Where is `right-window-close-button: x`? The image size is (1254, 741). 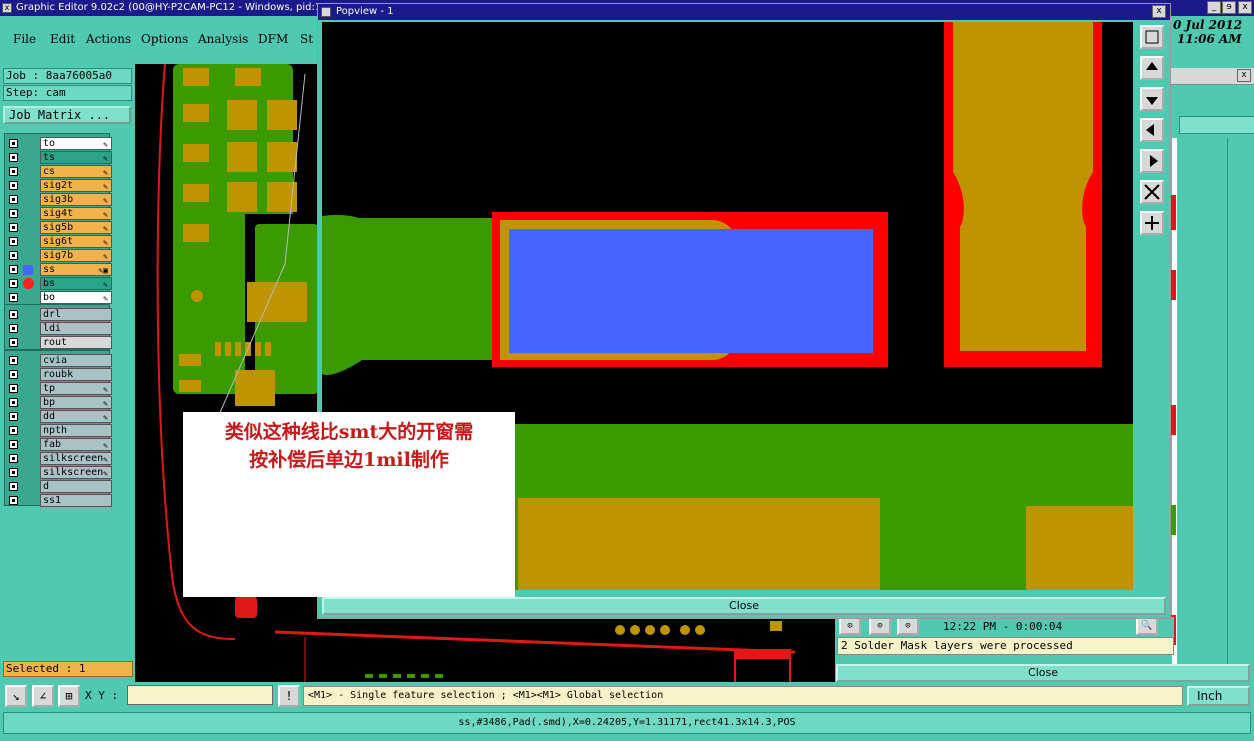 right-window-close-button: x is located at coordinates (1244, 75).